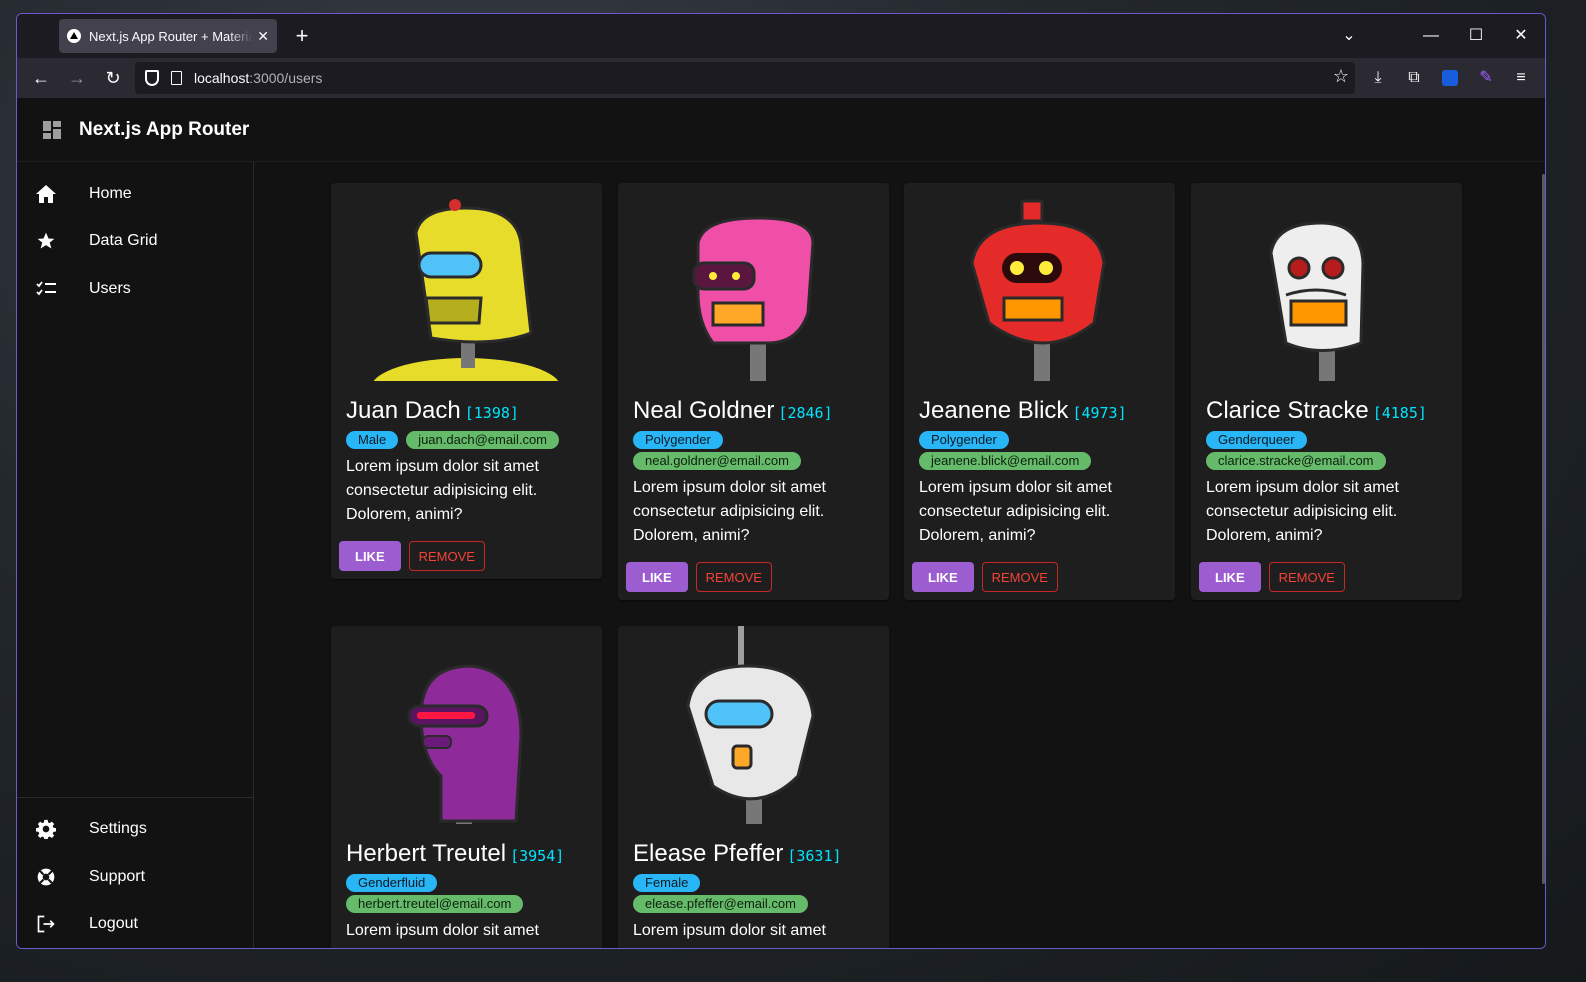 This screenshot has width=1586, height=982. Describe the element at coordinates (1296, 461) in the screenshot. I see `email-chip: clarice.stracke@email.com` at that location.